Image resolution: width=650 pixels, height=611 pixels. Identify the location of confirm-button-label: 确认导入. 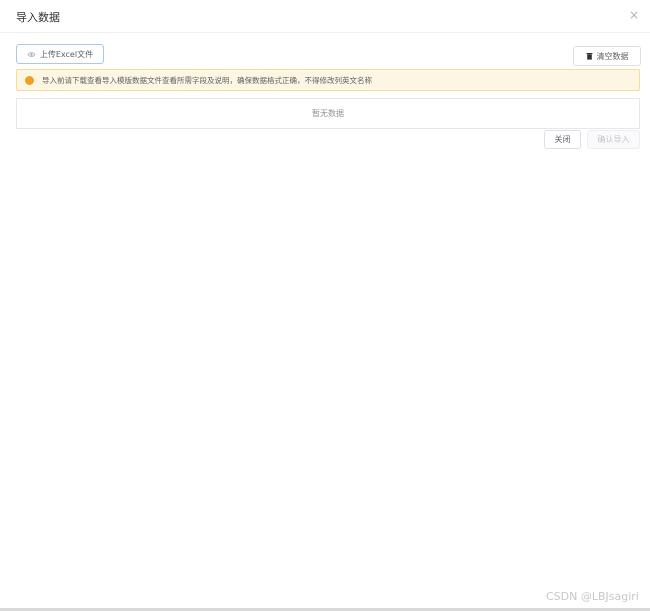
(613, 139).